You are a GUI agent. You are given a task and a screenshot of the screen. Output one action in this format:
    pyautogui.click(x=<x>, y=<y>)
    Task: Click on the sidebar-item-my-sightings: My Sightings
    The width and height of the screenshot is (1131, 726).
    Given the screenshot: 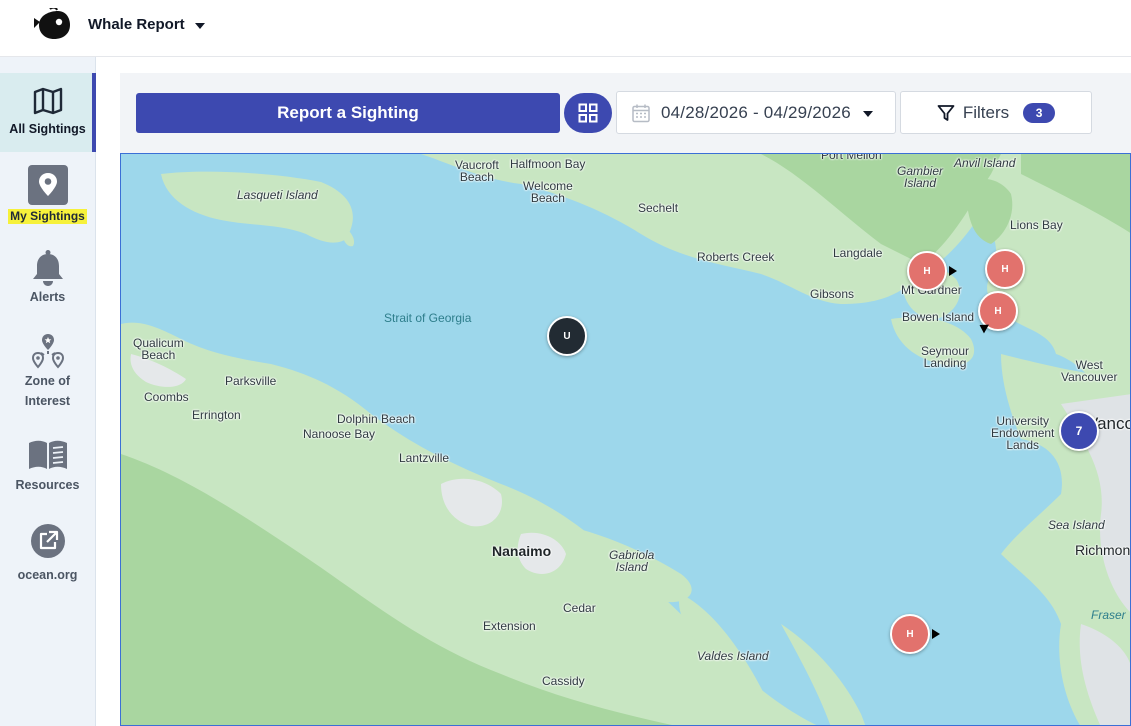 What is the action you would take?
    pyautogui.click(x=47, y=201)
    